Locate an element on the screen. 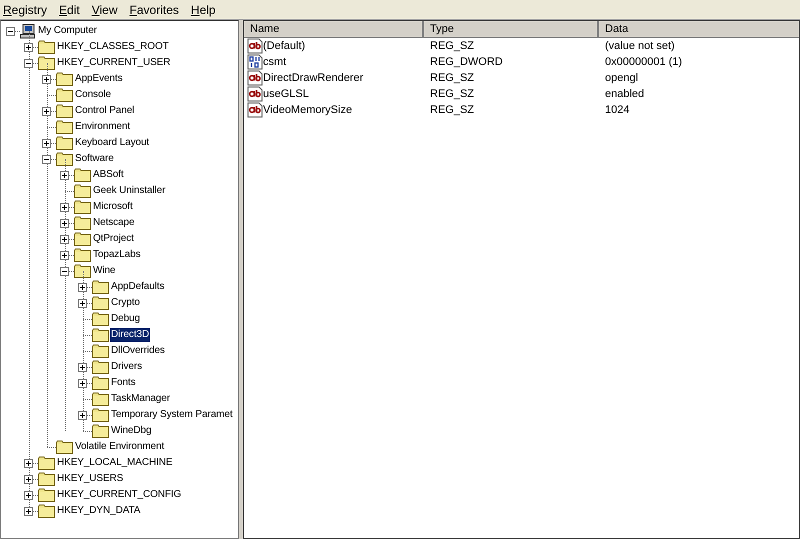  tree-item: HKEY_CURRENT_USER is located at coordinates (114, 63).